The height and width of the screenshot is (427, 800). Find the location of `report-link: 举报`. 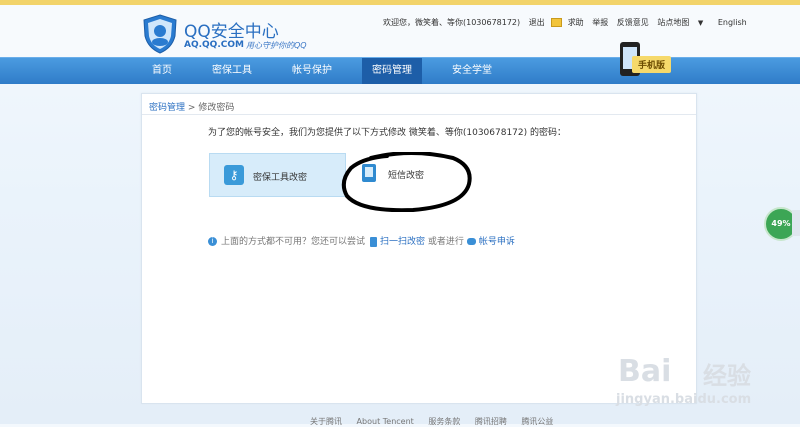

report-link: 举报 is located at coordinates (600, 22).